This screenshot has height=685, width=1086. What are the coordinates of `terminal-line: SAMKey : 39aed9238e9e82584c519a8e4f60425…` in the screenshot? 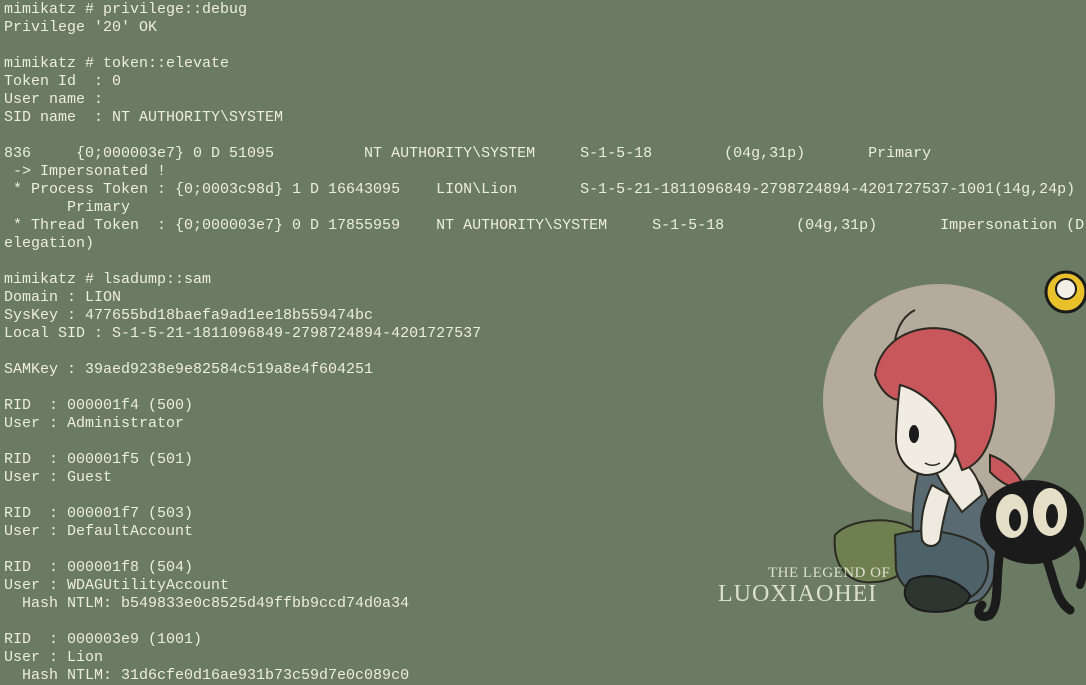 It's located at (189, 369).